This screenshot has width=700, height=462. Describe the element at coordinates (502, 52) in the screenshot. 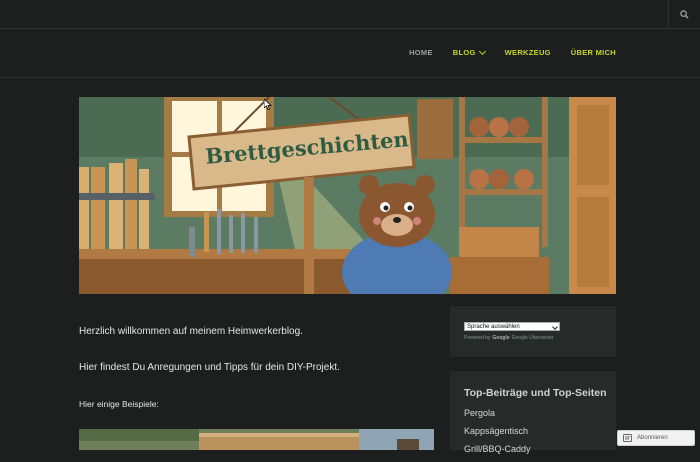

I see `main-navigation: HOME BLOG WERKZEUG ÜBER MICH` at that location.